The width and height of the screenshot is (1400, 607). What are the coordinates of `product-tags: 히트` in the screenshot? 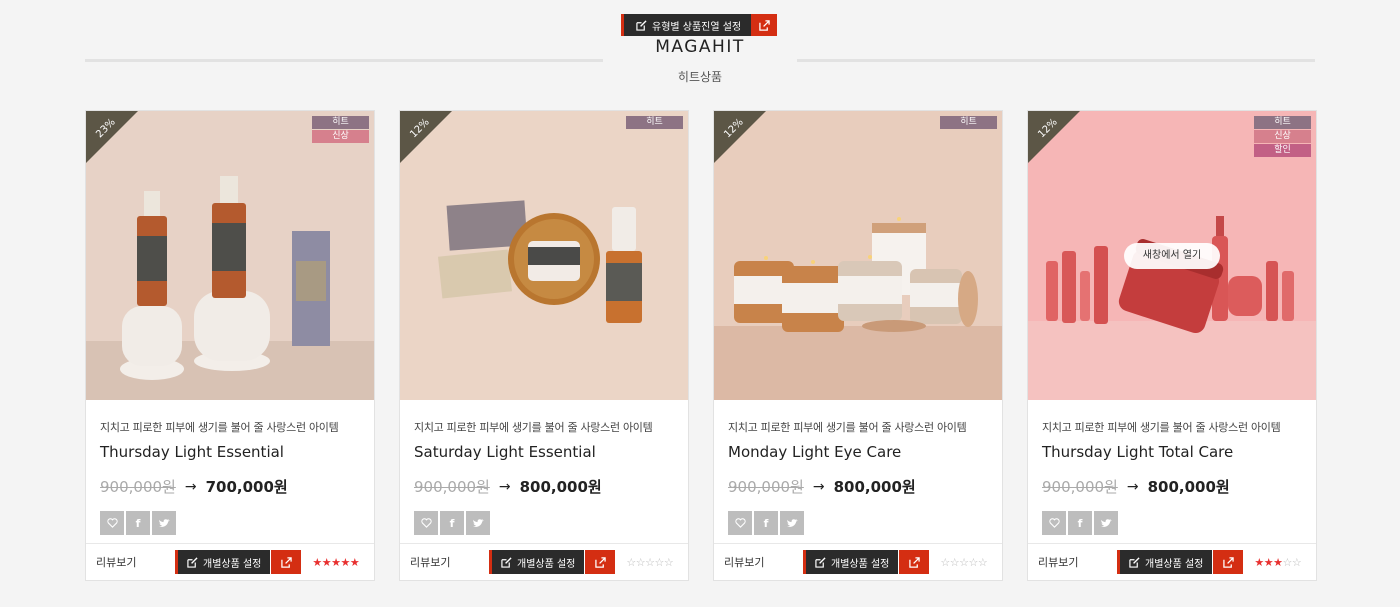 It's located at (654, 122).